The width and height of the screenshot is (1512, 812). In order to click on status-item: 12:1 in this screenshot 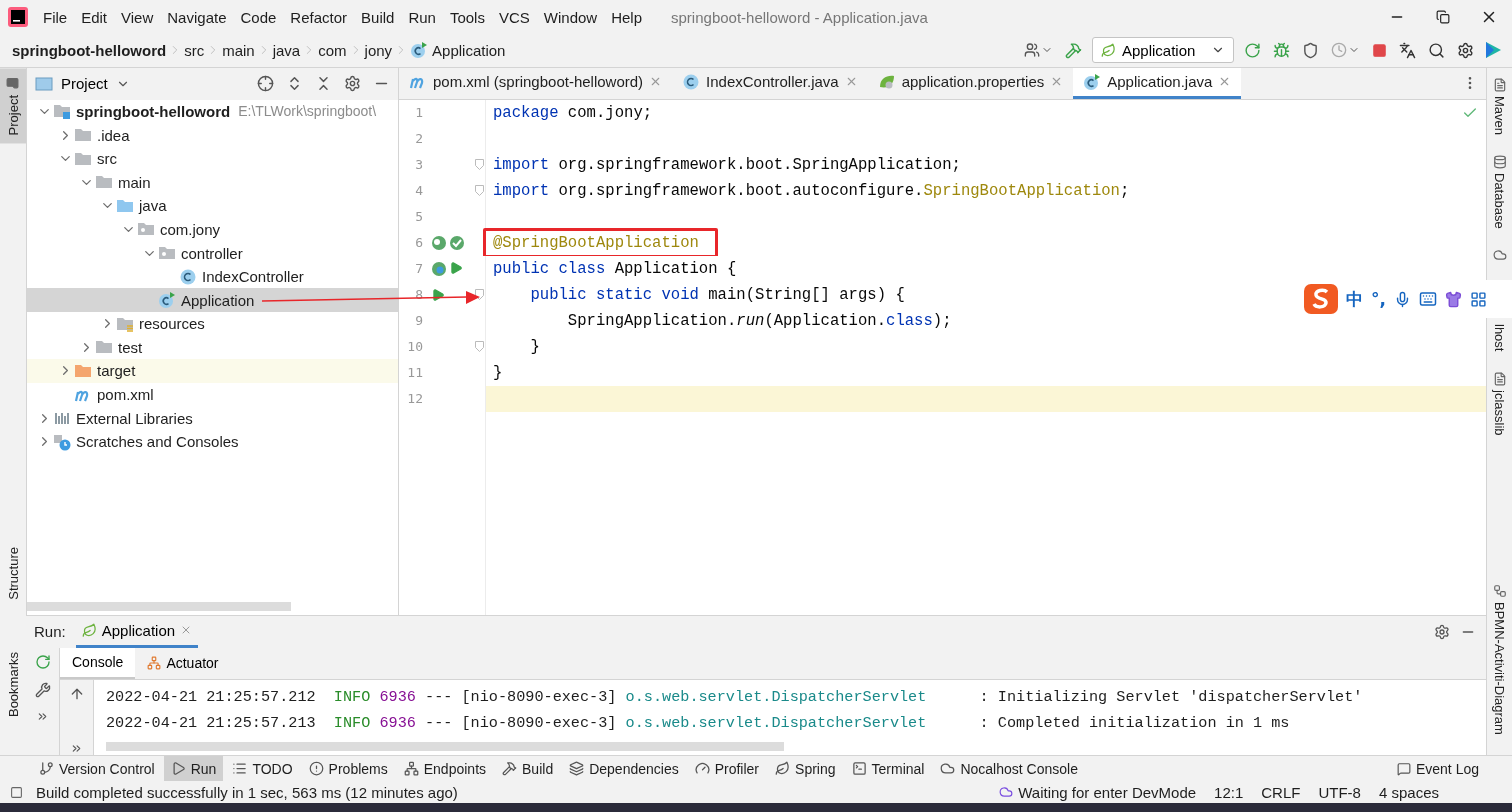, I will do `click(1229, 792)`.